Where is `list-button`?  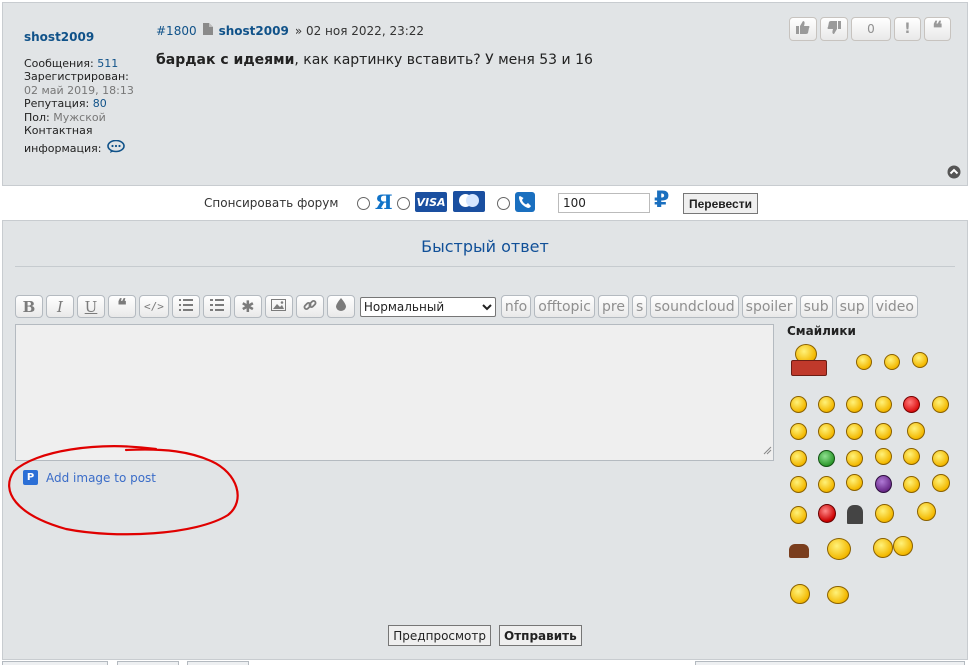
list-button is located at coordinates (185, 306).